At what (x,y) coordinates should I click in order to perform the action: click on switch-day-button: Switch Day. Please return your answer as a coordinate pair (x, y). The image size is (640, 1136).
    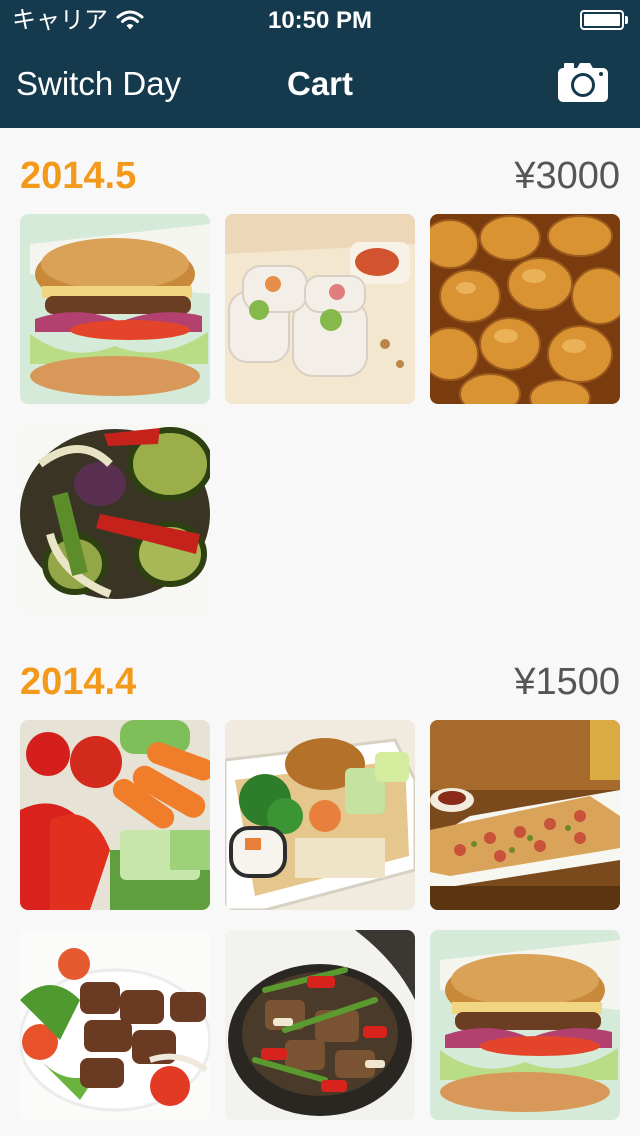
    Looking at the image, I should click on (98, 84).